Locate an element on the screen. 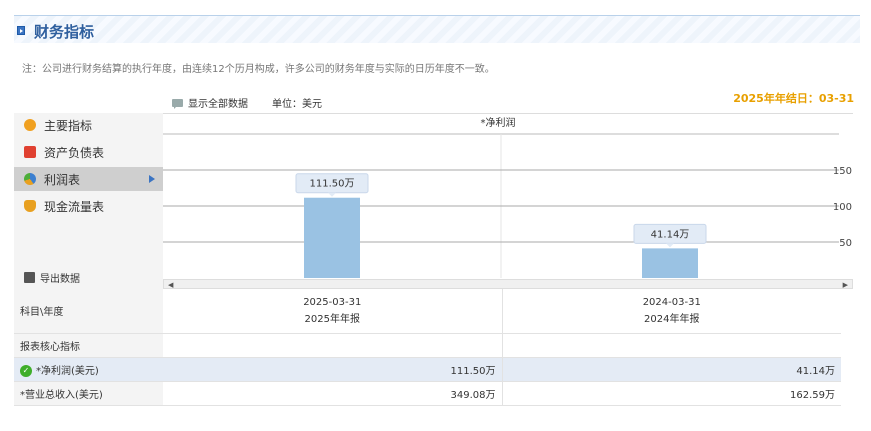  table-cell: 41.14万 is located at coordinates (671, 369).